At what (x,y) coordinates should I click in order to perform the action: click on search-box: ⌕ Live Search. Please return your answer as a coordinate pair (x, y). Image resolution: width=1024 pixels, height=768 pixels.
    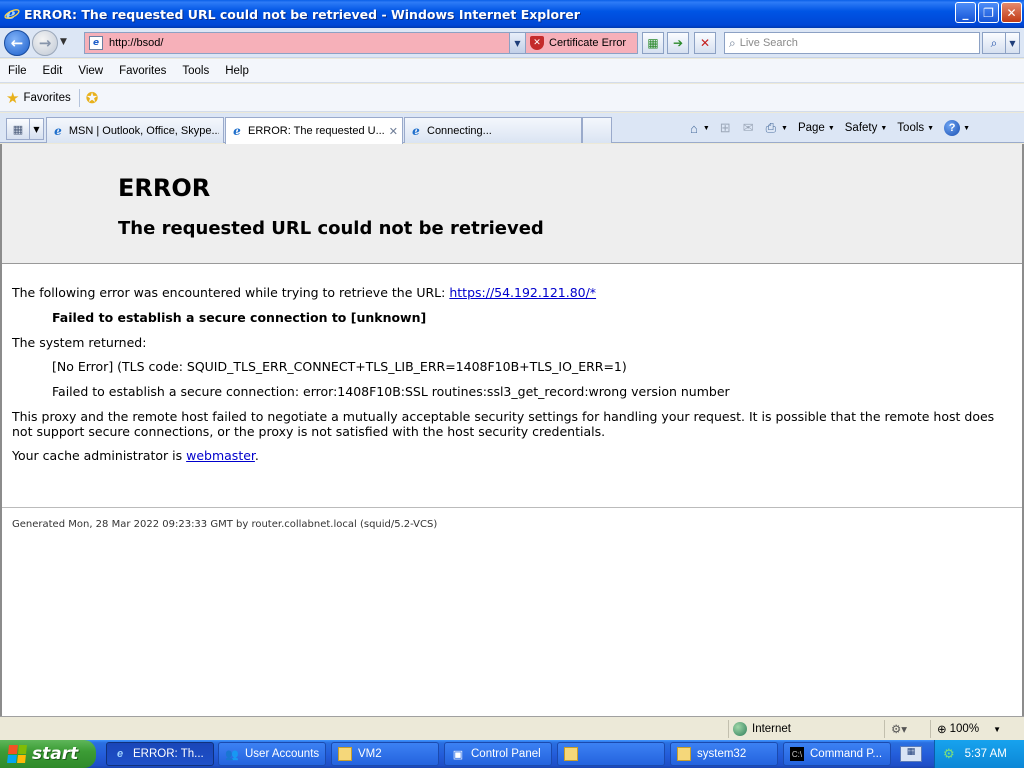
    Looking at the image, I should click on (852, 43).